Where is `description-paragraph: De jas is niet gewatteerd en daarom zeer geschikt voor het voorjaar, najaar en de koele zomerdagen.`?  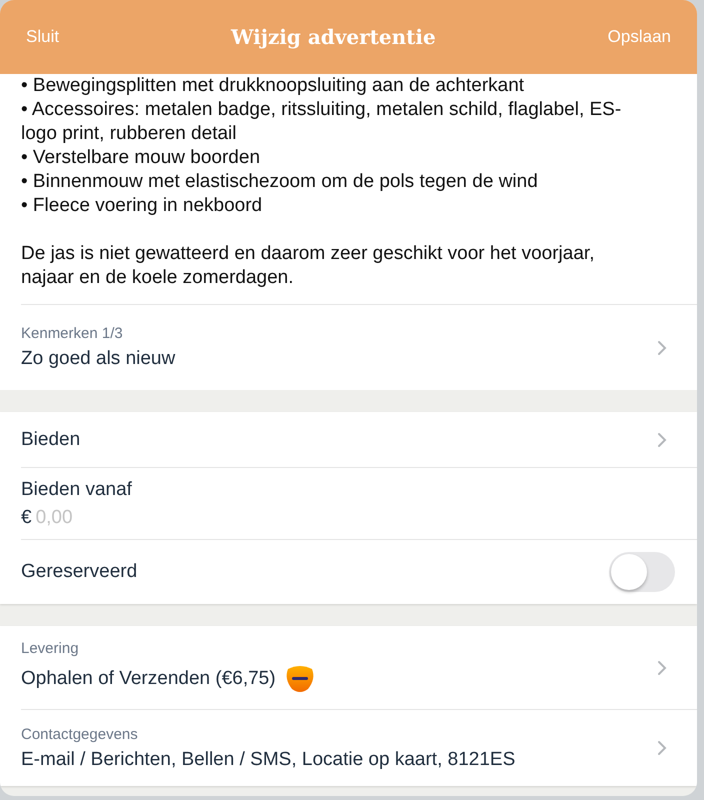 description-paragraph: De jas is niet gewatteerd en daarom zeer geschikt voor het voorjaar, najaar en de koele zomerdagen. is located at coordinates (308, 266).